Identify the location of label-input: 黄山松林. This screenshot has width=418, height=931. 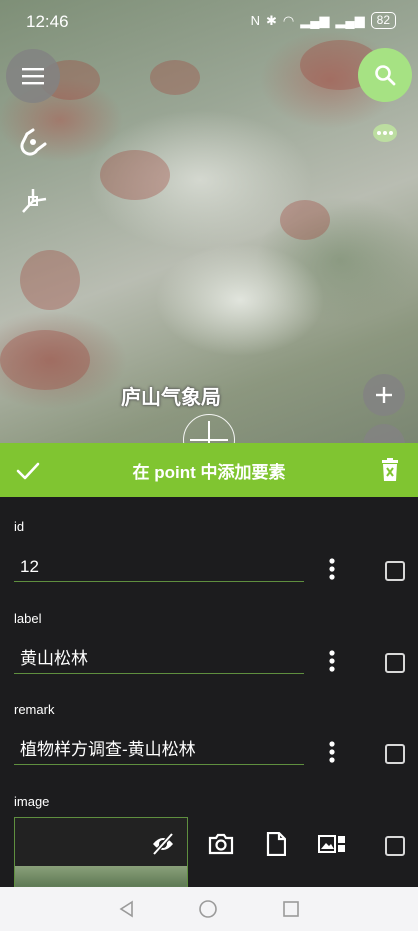
(159, 659).